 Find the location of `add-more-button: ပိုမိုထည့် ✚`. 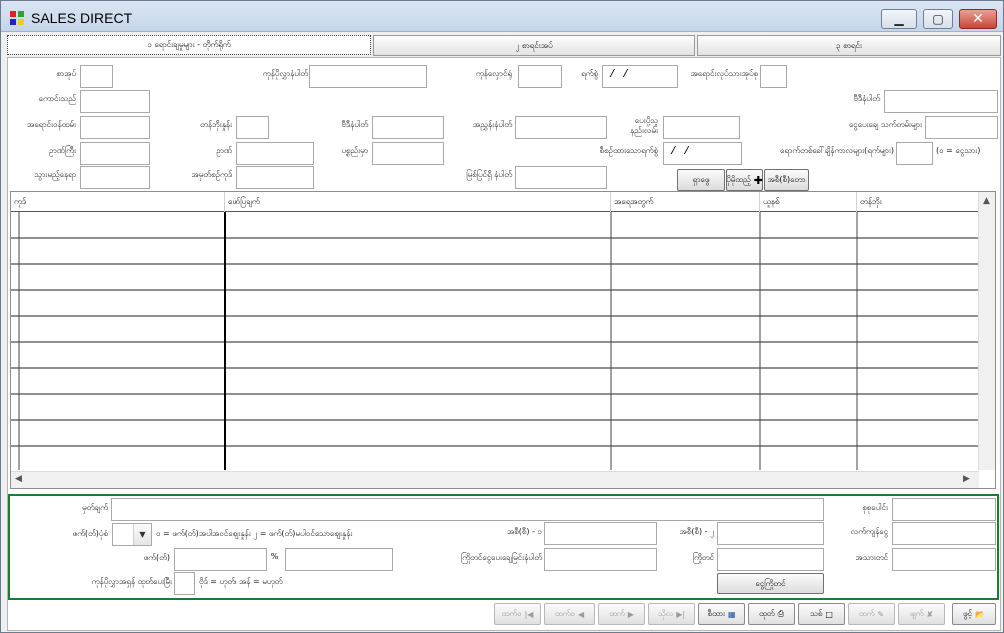

add-more-button: ပိုမိုထည့် ✚ is located at coordinates (744, 180).